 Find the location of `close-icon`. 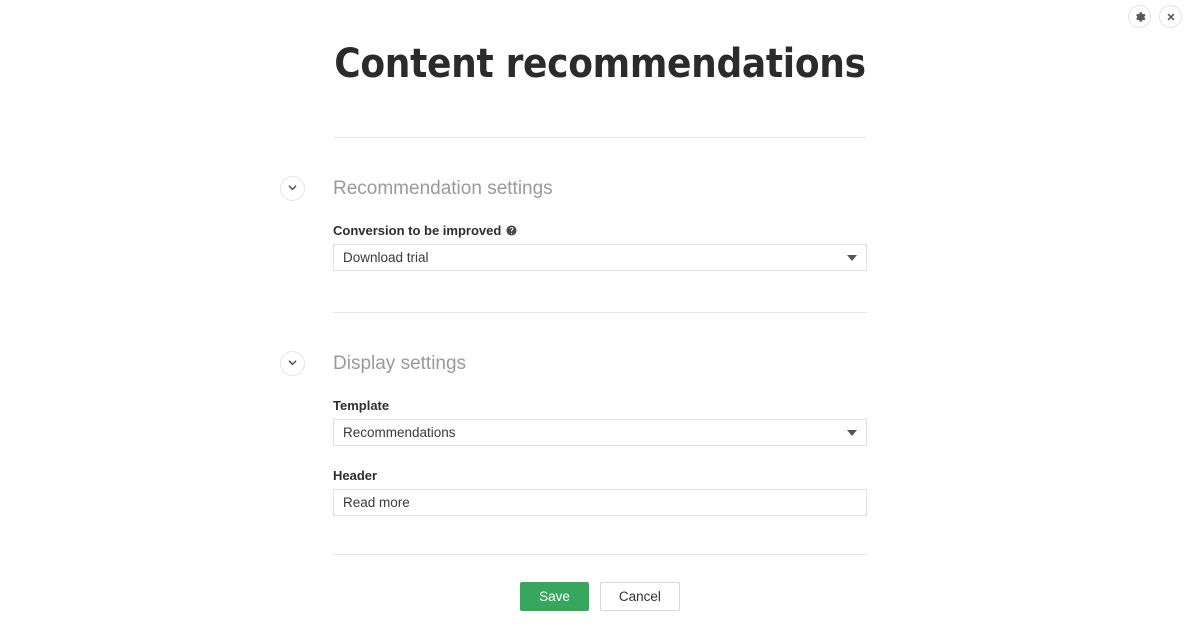

close-icon is located at coordinates (1171, 17).